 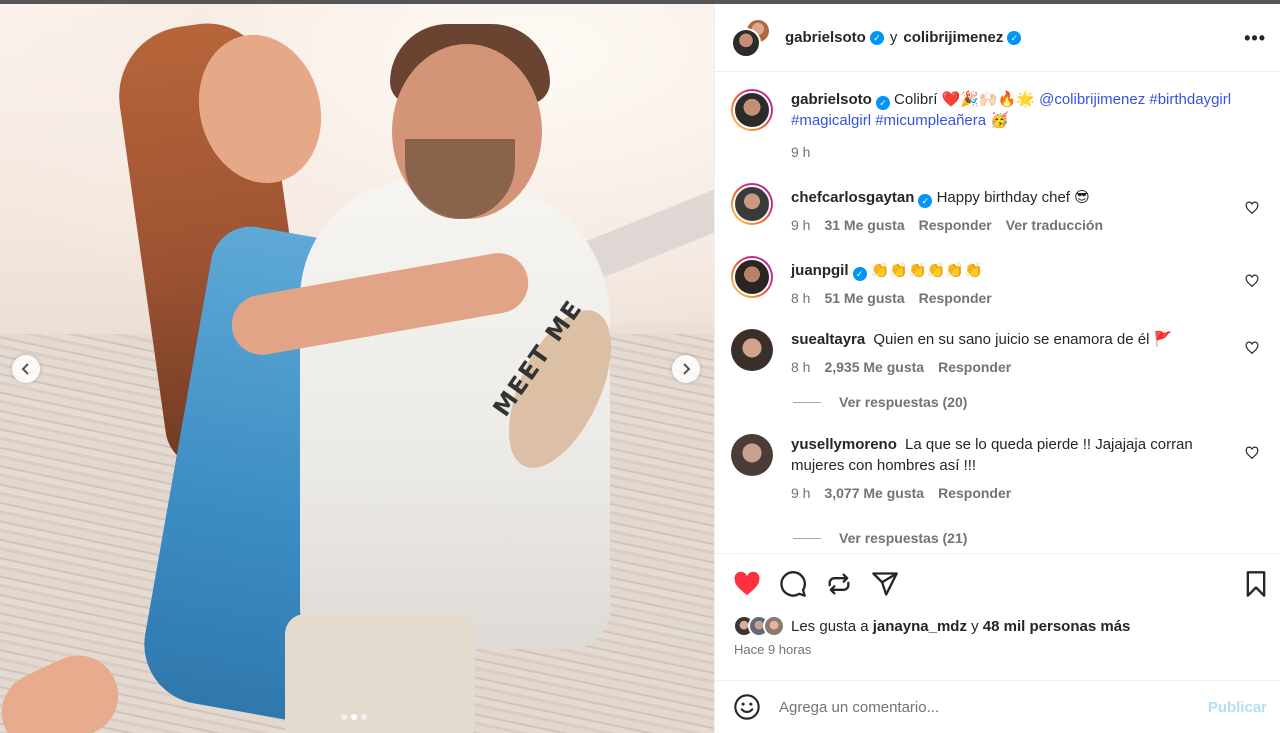 I want to click on comment-likes: 2,935 Me gusta, so click(x=874, y=367).